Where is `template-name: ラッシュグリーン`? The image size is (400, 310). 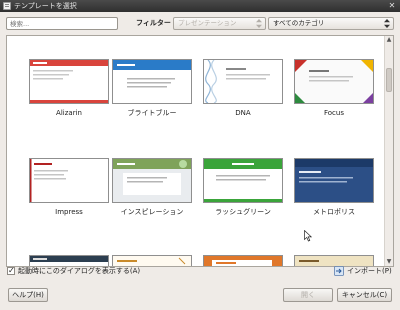
template-name: ラッシュグリーン is located at coordinates (243, 212).